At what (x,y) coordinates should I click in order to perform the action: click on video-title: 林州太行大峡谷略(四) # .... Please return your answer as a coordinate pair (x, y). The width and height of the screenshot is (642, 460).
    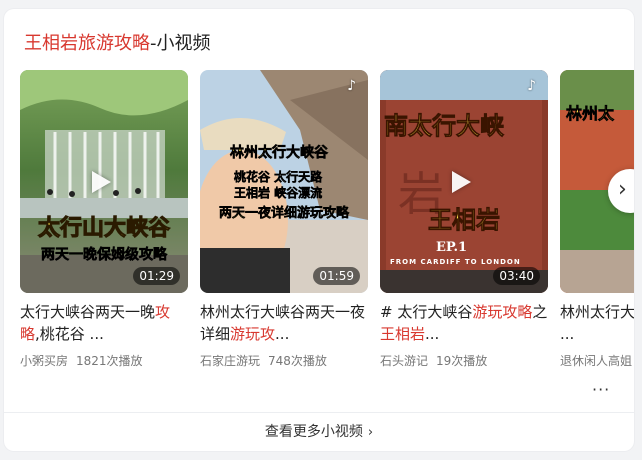
    Looking at the image, I should click on (597, 323).